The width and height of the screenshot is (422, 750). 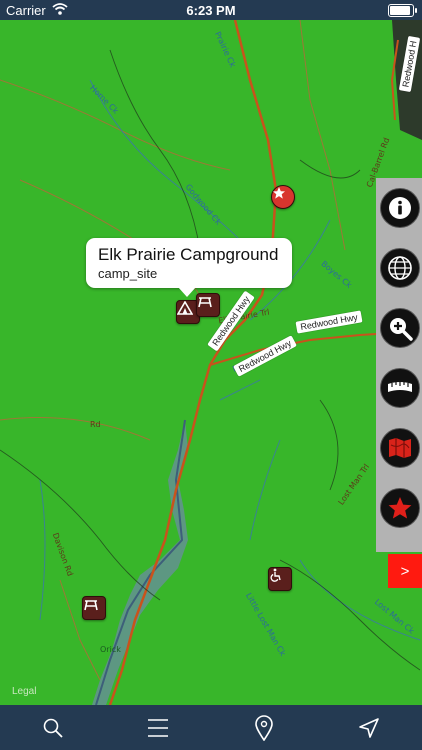 I want to click on folded-map-icon, so click(x=400, y=448).